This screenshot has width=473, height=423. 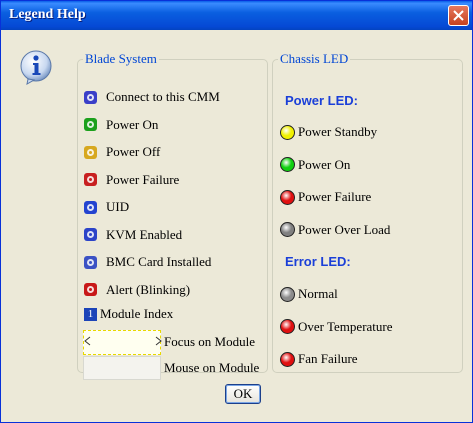 I want to click on power-led-item: Power Failure, so click(x=325, y=197).